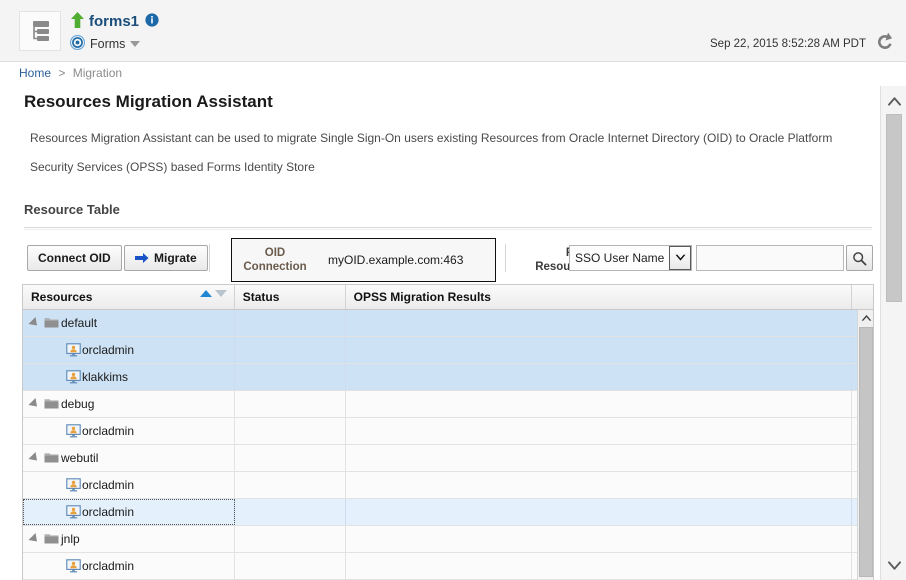  Describe the element at coordinates (885, 42) in the screenshot. I see `refresh-icon` at that location.